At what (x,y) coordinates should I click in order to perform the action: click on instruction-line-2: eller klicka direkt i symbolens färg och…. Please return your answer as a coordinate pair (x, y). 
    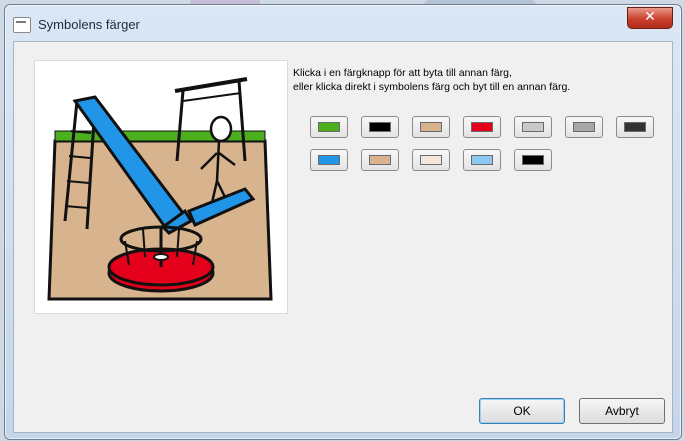
    Looking at the image, I should click on (432, 87).